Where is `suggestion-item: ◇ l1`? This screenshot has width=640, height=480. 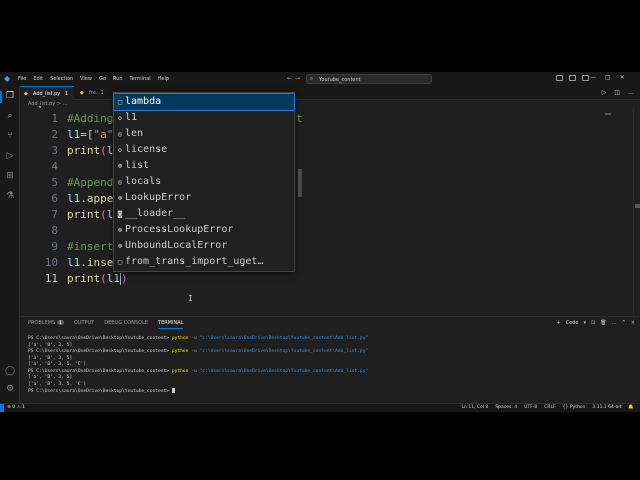 suggestion-item: ◇ l1 is located at coordinates (204, 118).